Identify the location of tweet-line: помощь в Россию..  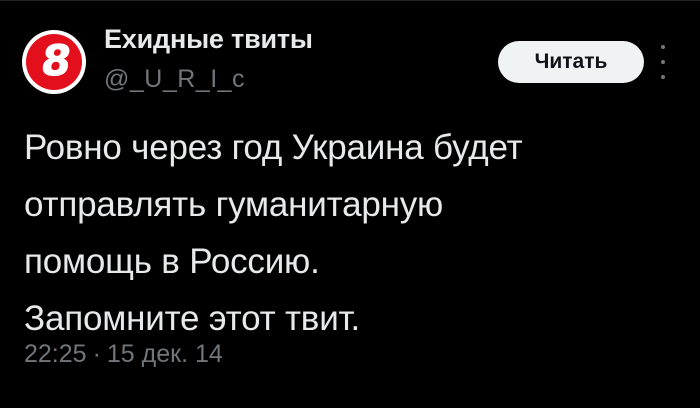
(172, 261).